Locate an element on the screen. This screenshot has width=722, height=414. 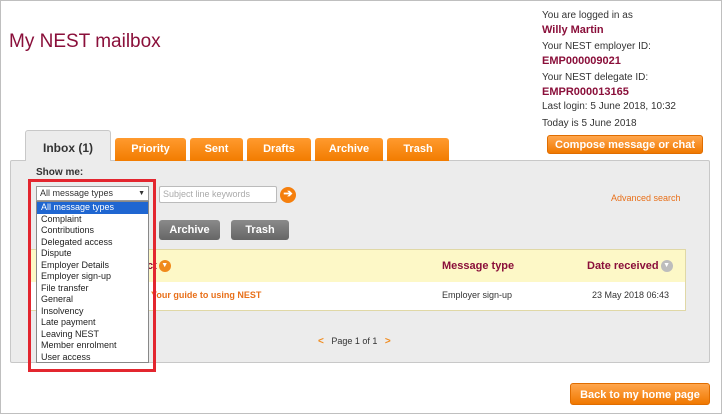
show-me-label: Show me: is located at coordinates (60, 172).